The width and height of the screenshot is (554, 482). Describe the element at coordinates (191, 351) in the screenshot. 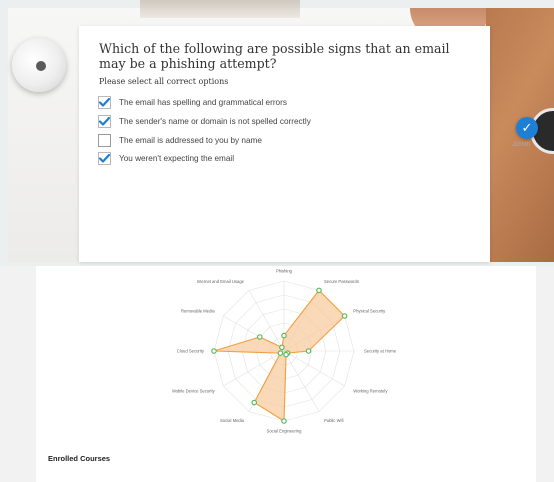

I see `radar-axis-label: Cloud Security` at that location.